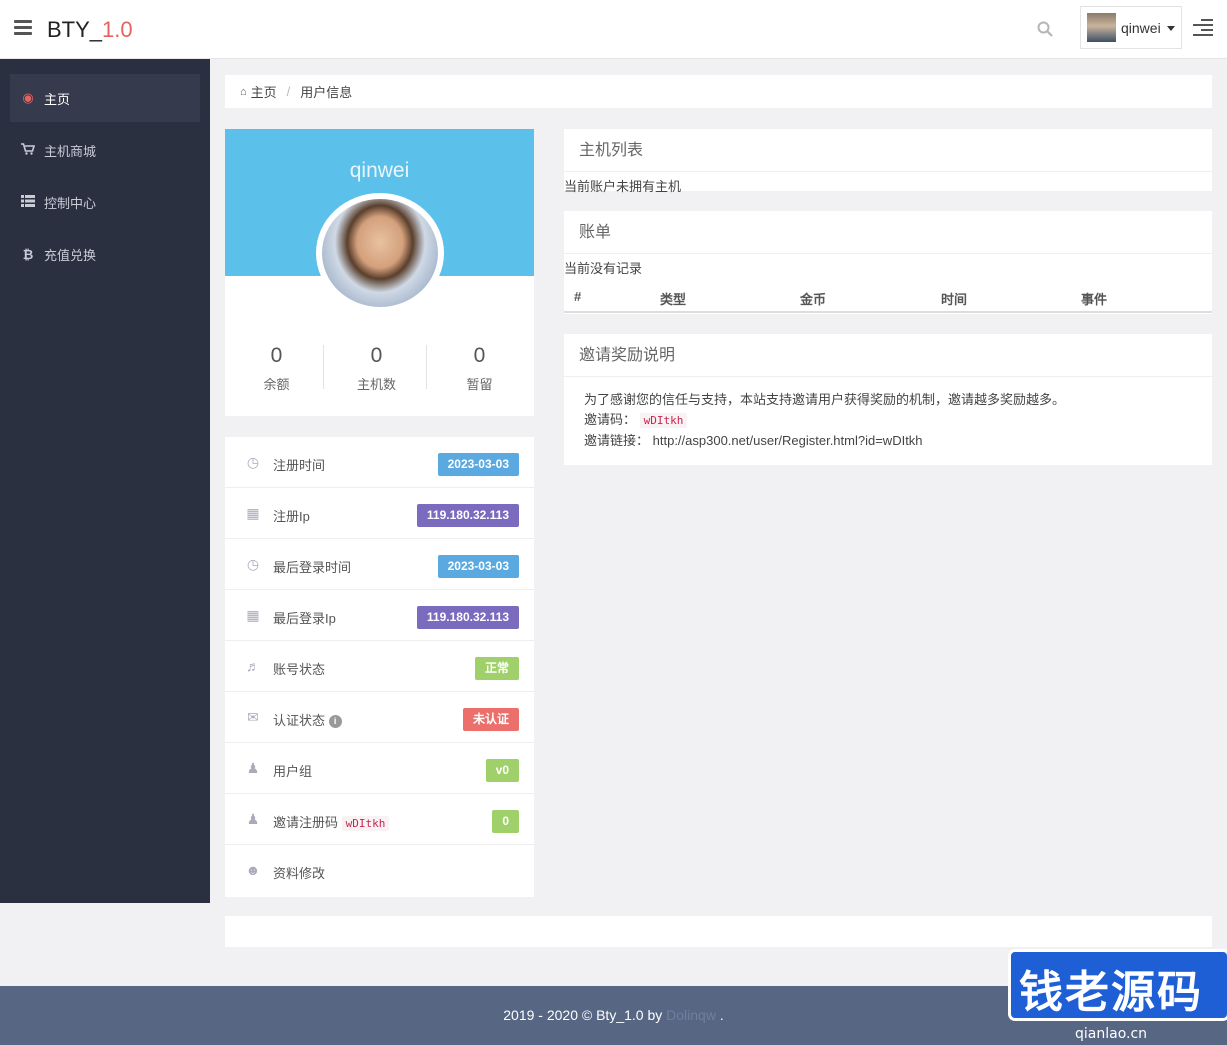 The height and width of the screenshot is (1045, 1227). I want to click on stat-label: 暂留, so click(479, 384).